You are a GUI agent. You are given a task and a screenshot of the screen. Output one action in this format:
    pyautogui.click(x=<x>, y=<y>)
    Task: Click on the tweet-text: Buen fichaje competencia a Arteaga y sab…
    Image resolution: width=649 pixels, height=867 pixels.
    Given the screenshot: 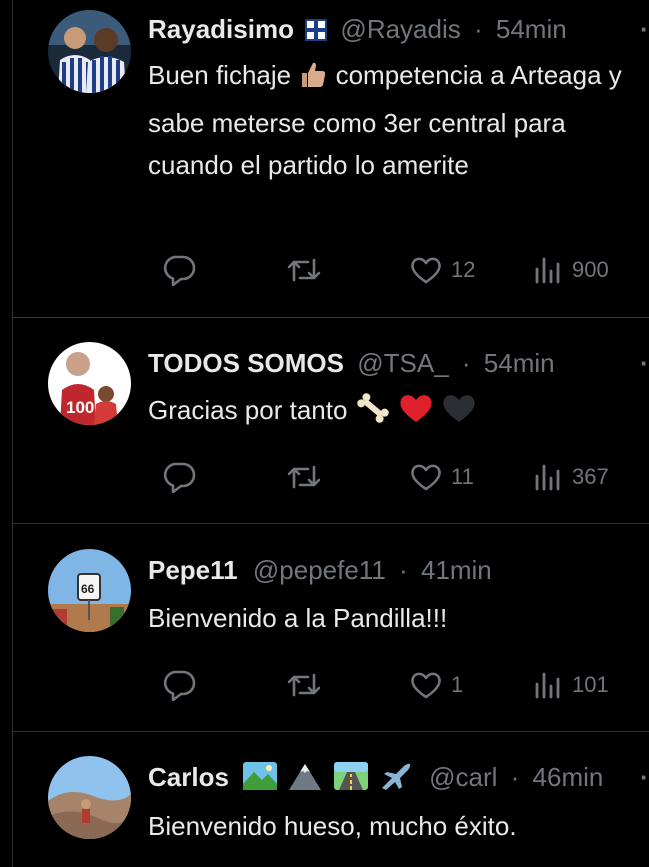 What is the action you would take?
    pyautogui.click(x=392, y=120)
    